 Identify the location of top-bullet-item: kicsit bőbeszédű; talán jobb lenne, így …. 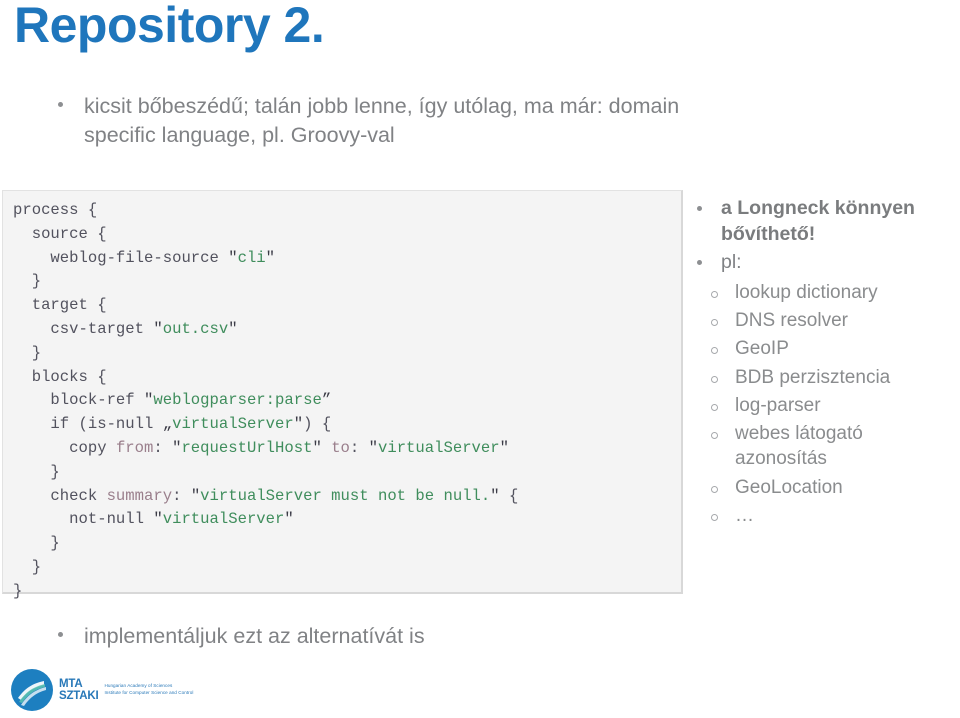
(378, 121).